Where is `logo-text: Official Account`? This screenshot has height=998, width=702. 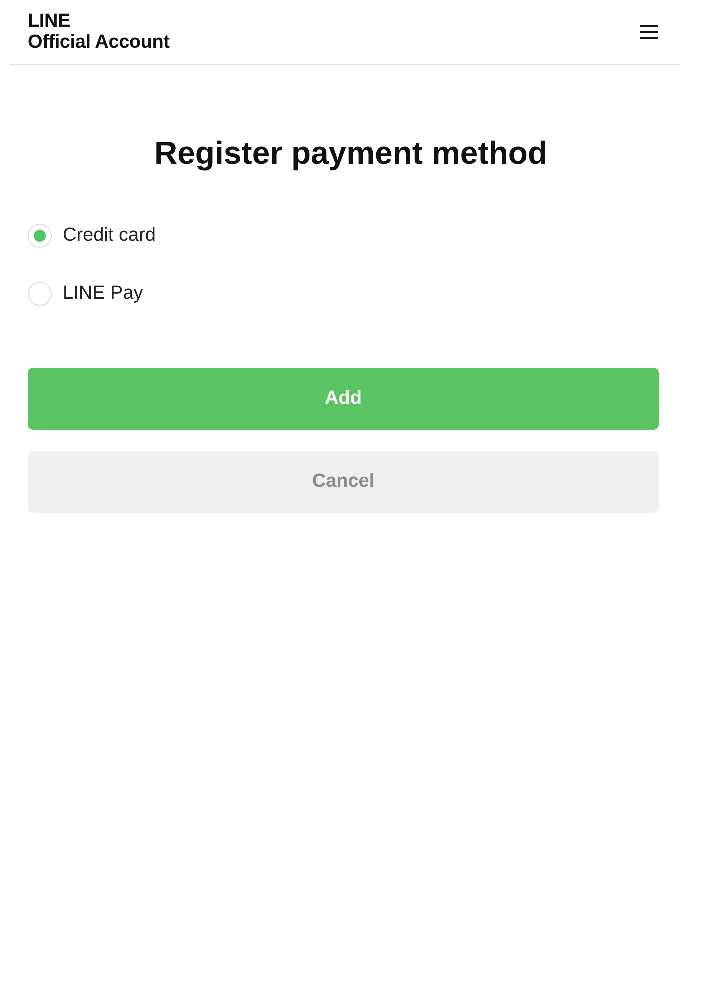
logo-text: Official Account is located at coordinates (99, 42).